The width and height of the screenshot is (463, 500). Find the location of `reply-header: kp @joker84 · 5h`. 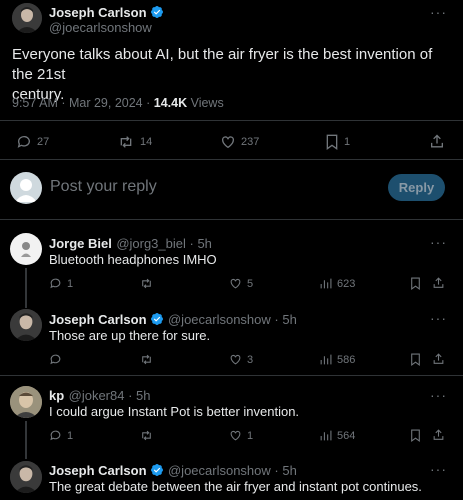

reply-header: kp @joker84 · 5h is located at coordinates (99, 396).